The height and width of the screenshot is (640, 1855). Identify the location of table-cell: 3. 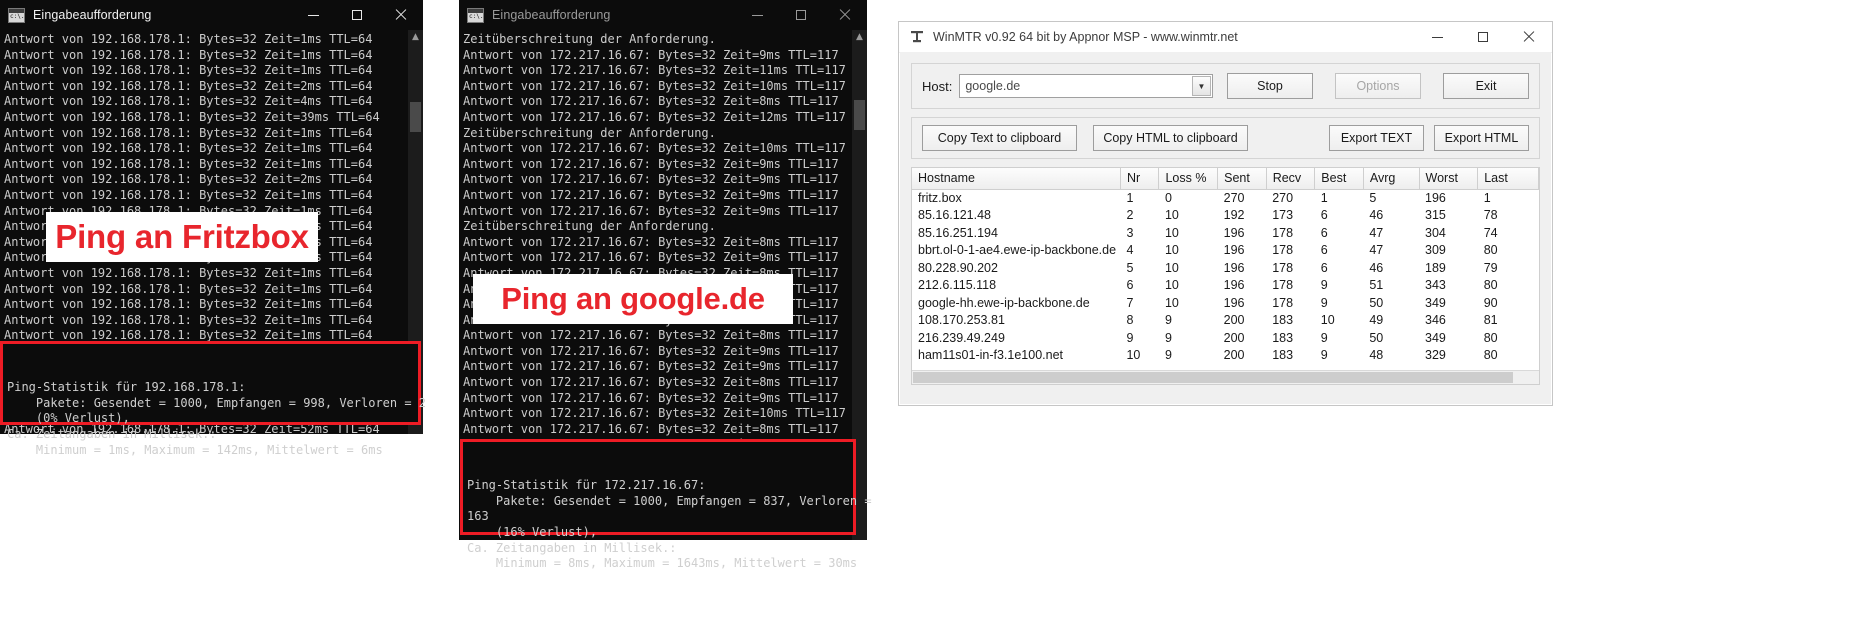
(1130, 232).